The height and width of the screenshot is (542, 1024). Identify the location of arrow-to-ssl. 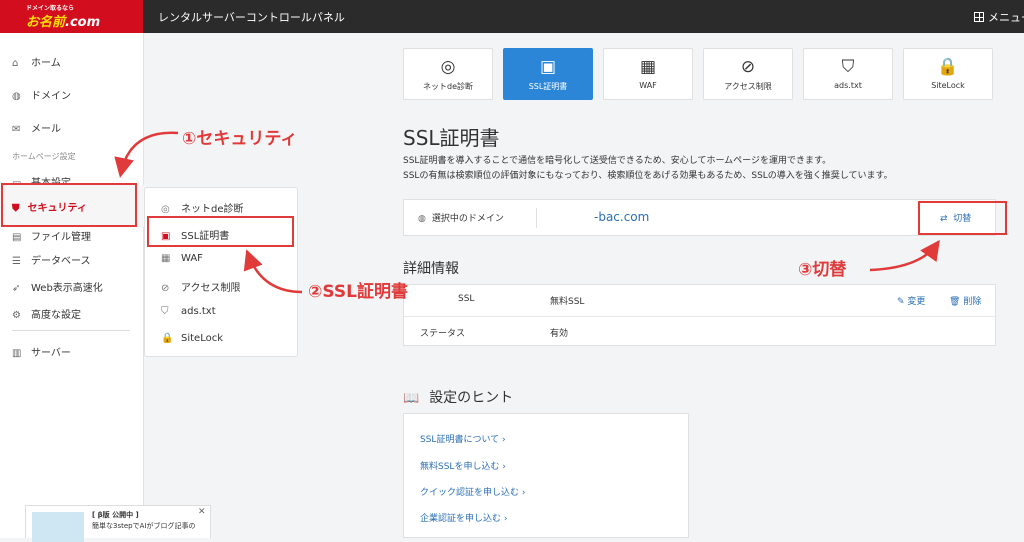
(273, 271).